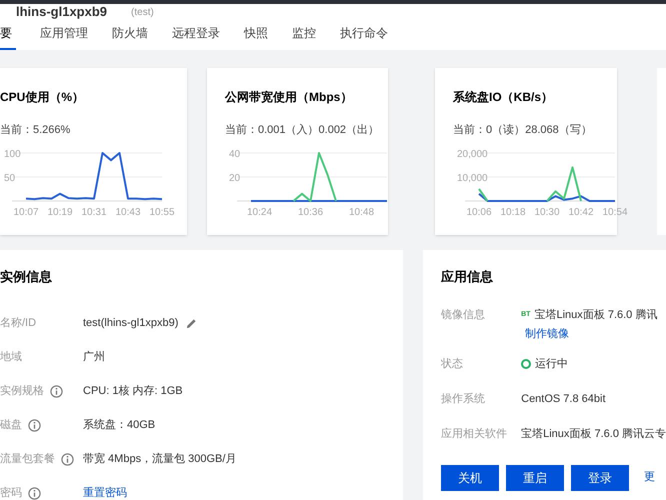 The width and height of the screenshot is (666, 500). I want to click on field-value: 系统盘：40GB, so click(119, 425).